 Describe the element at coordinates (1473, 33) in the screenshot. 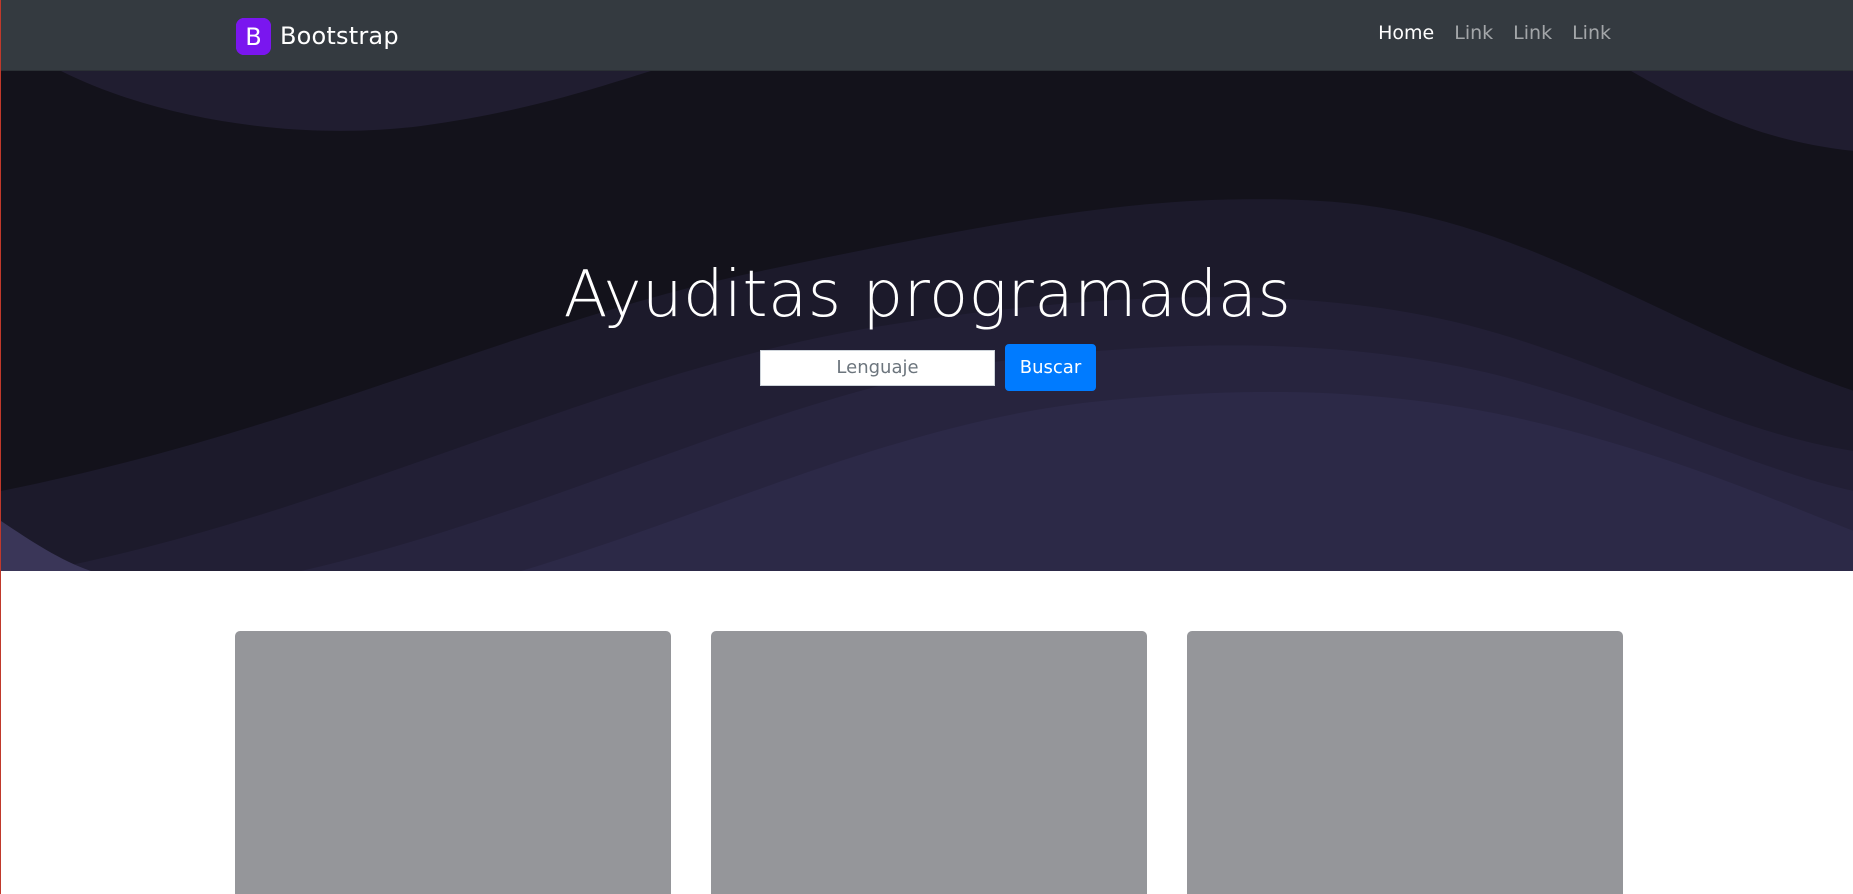

I see `nav-link-1: Link` at that location.